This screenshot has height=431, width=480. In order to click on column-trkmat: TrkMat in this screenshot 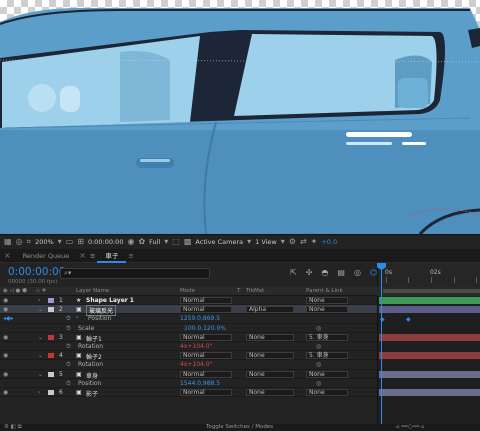, I will do `click(255, 291)`.